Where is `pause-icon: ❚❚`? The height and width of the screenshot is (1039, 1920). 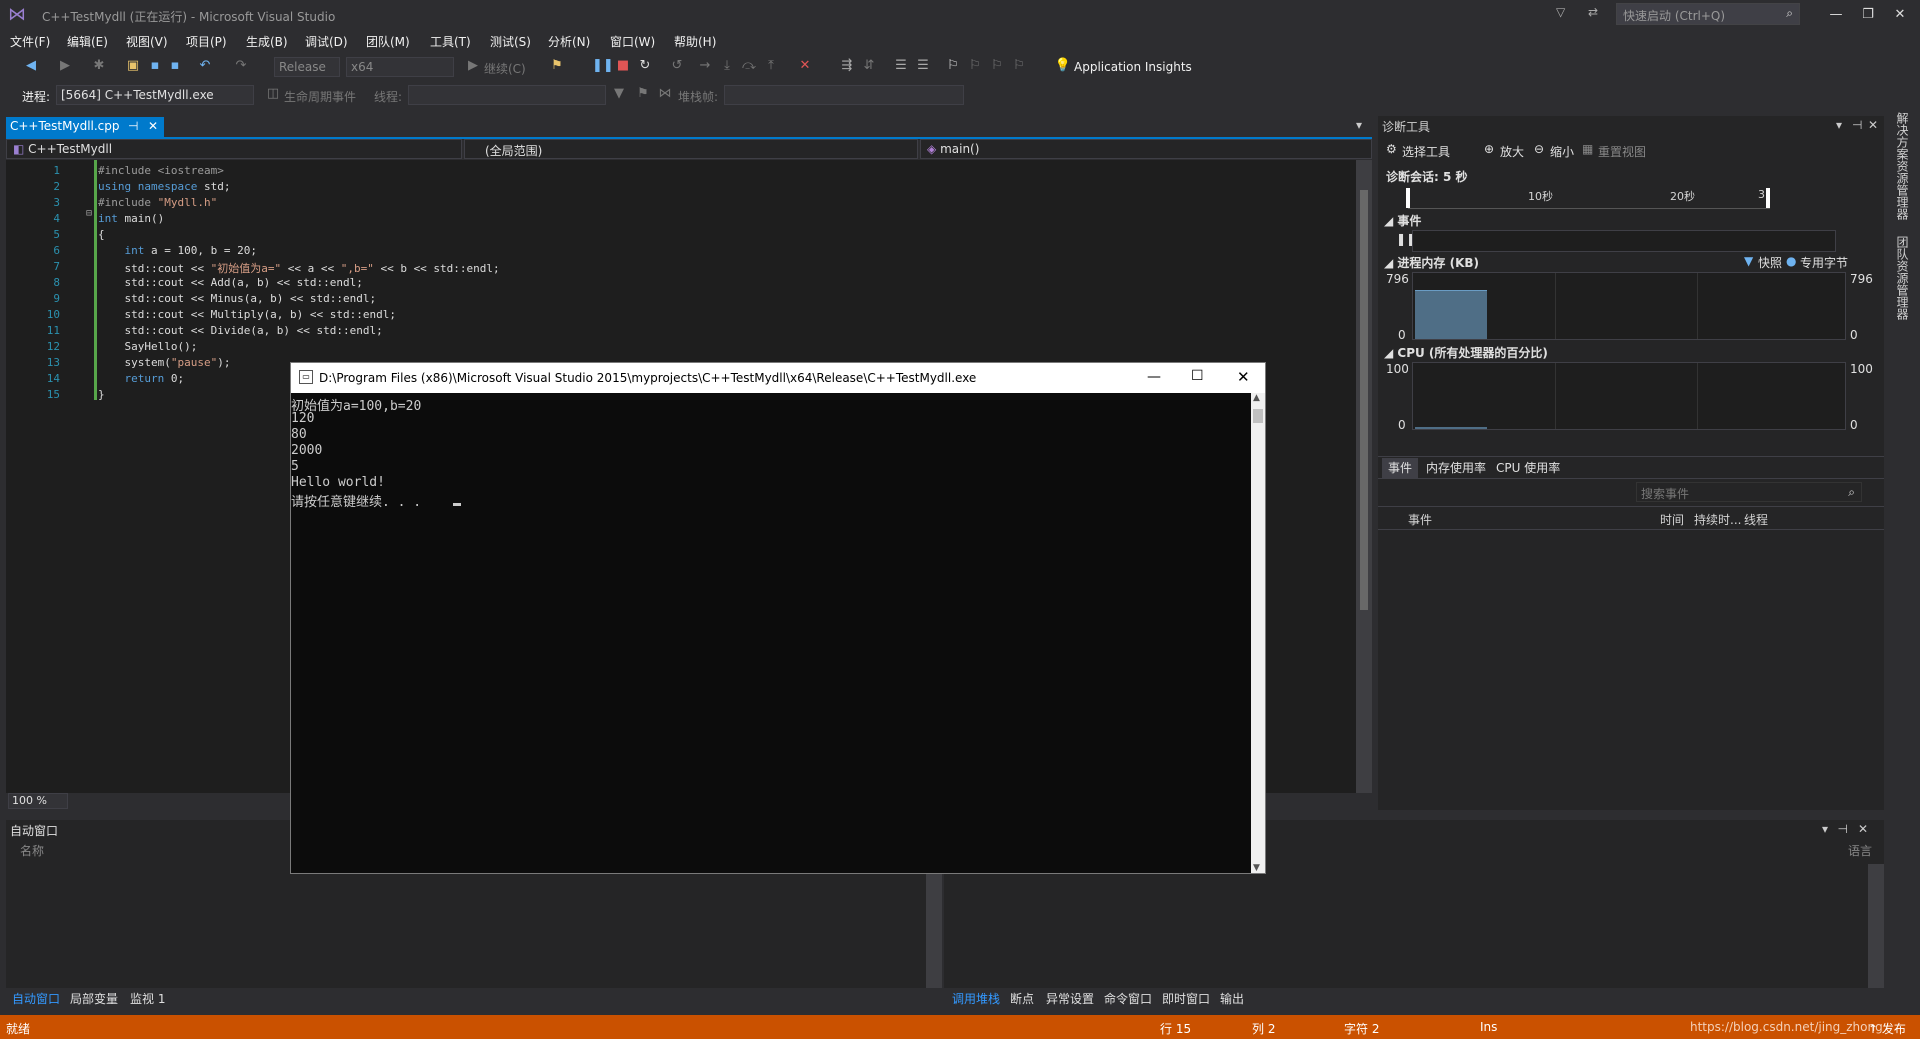
pause-icon: ❚❚ is located at coordinates (603, 66).